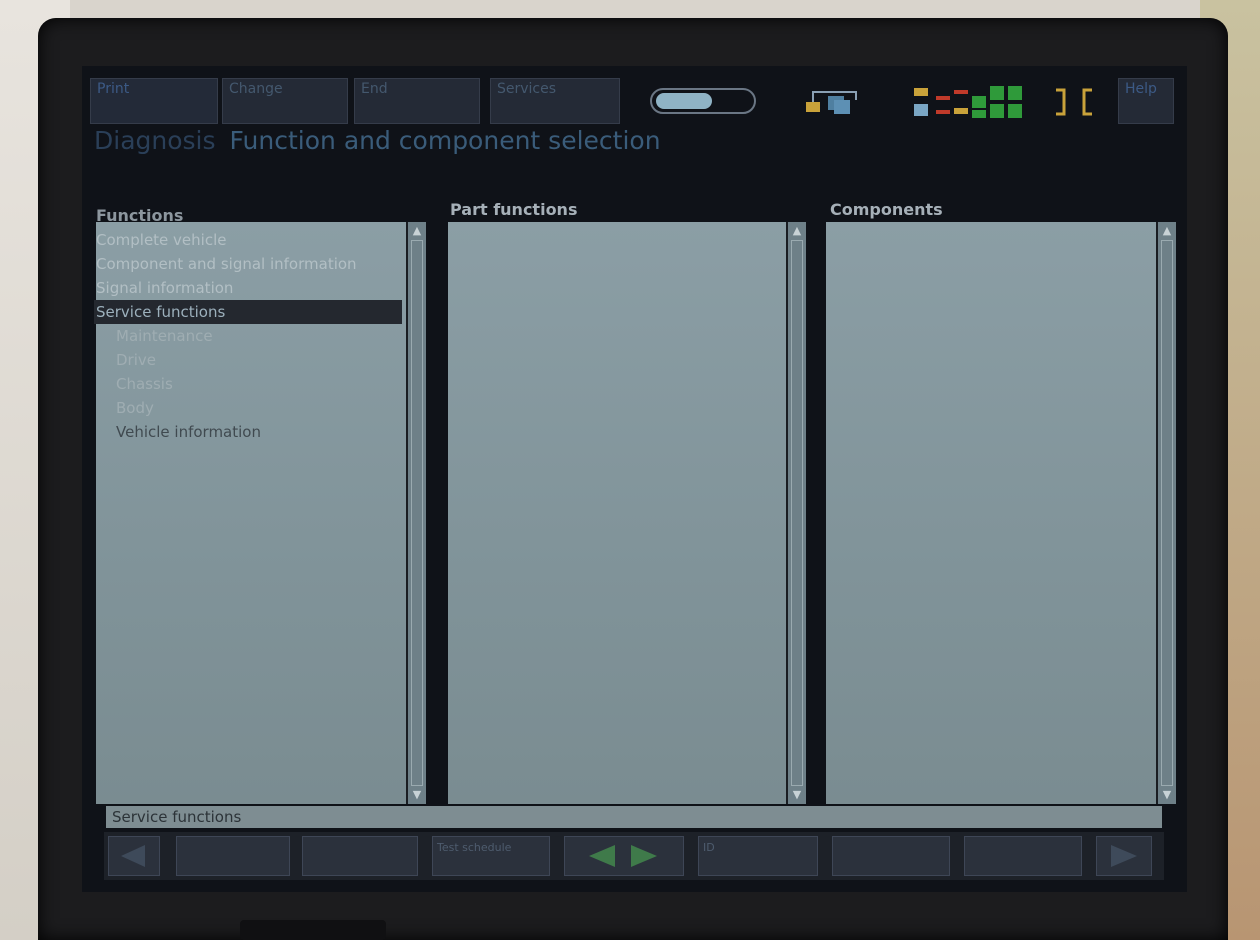  Describe the element at coordinates (445, 140) in the screenshot. I see `title-label: Function and component selection` at that location.